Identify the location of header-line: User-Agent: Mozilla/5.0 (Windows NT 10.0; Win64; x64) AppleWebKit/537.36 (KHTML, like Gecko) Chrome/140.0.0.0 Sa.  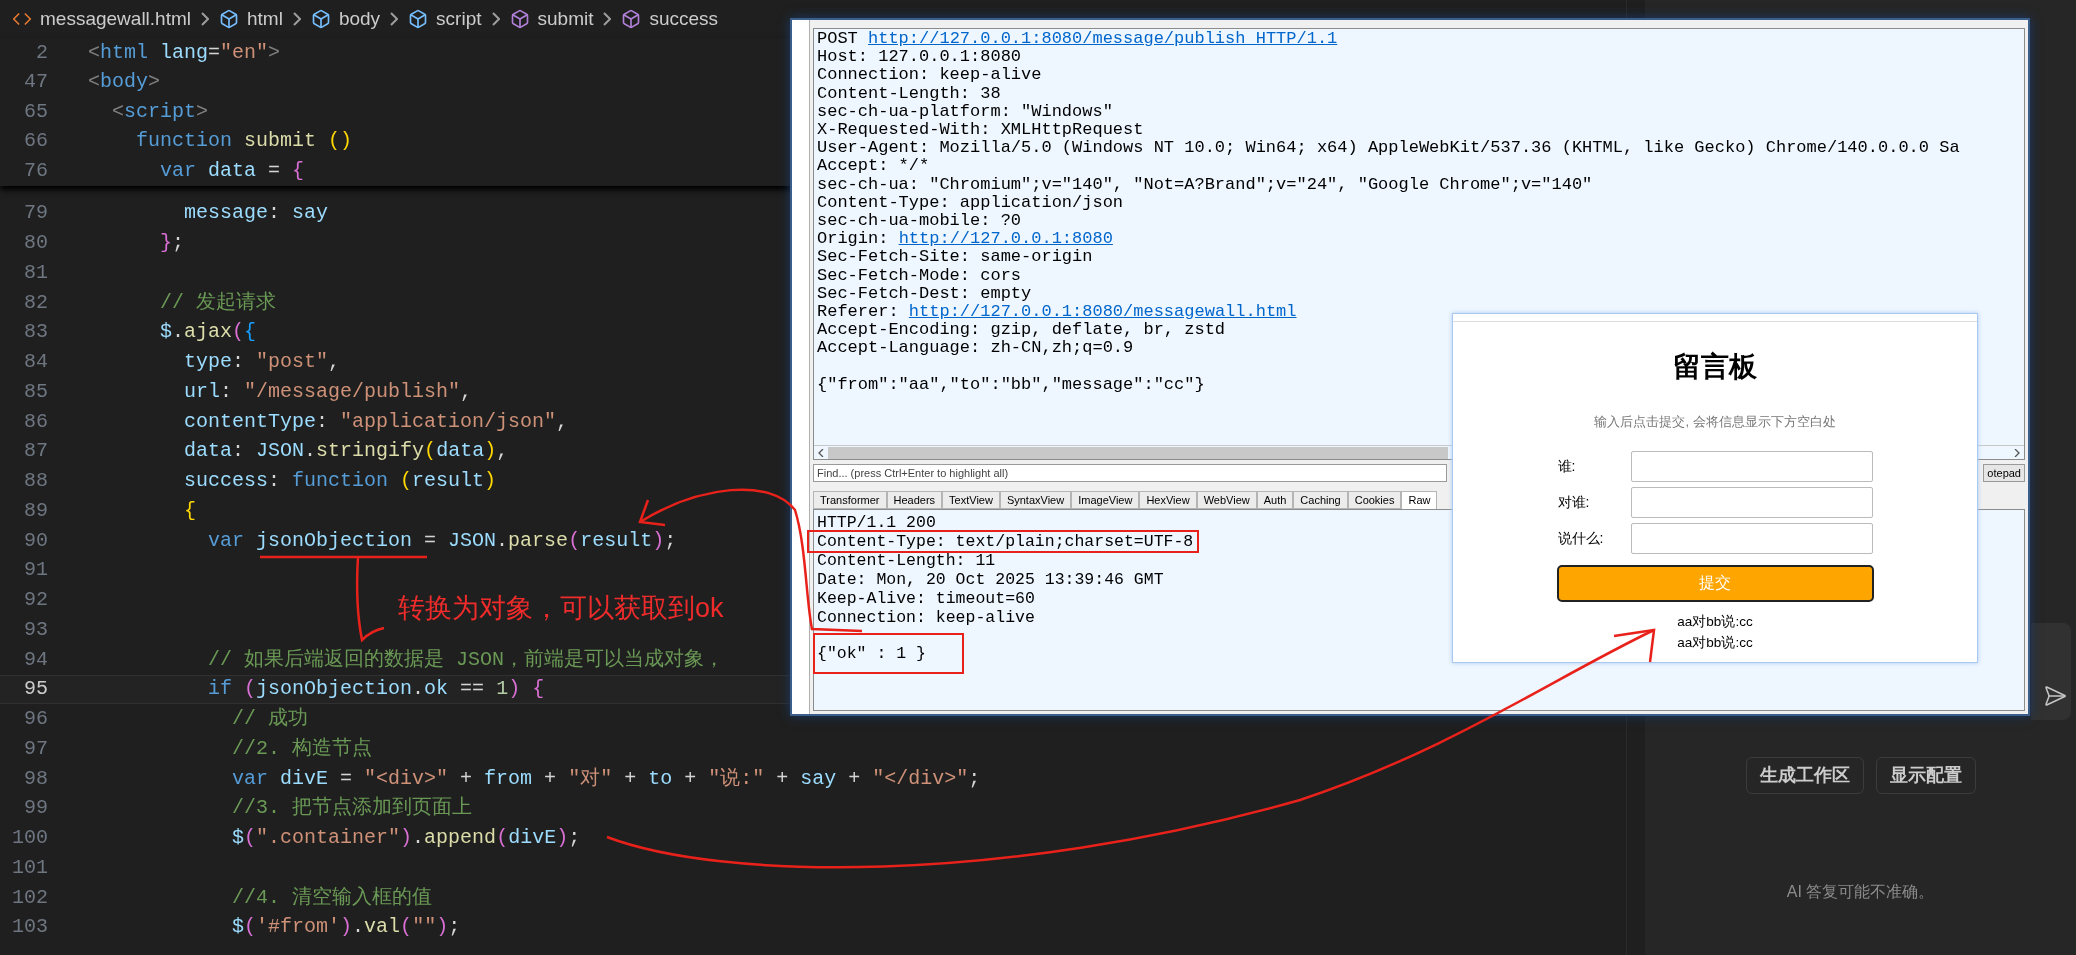
(1388, 148).